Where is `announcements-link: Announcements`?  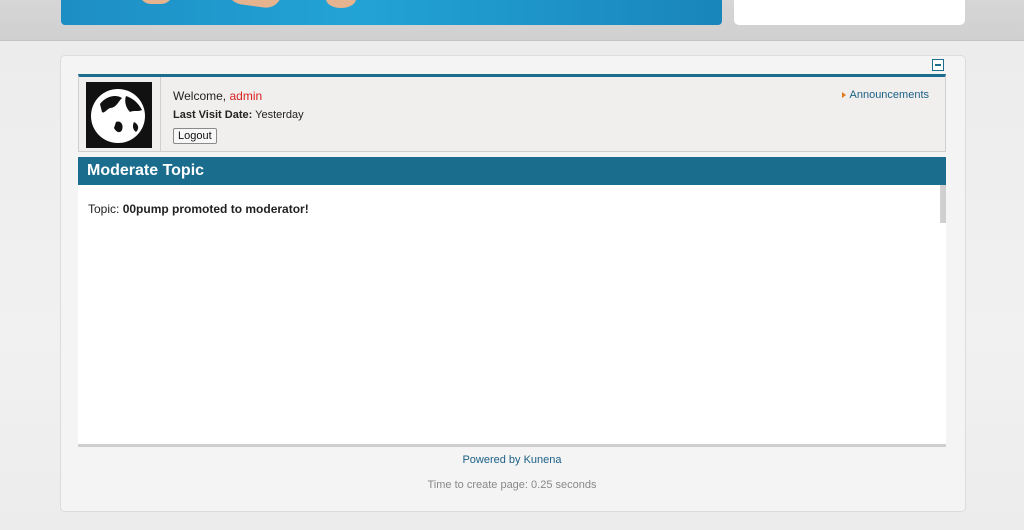
announcements-link: Announcements is located at coordinates (885, 95).